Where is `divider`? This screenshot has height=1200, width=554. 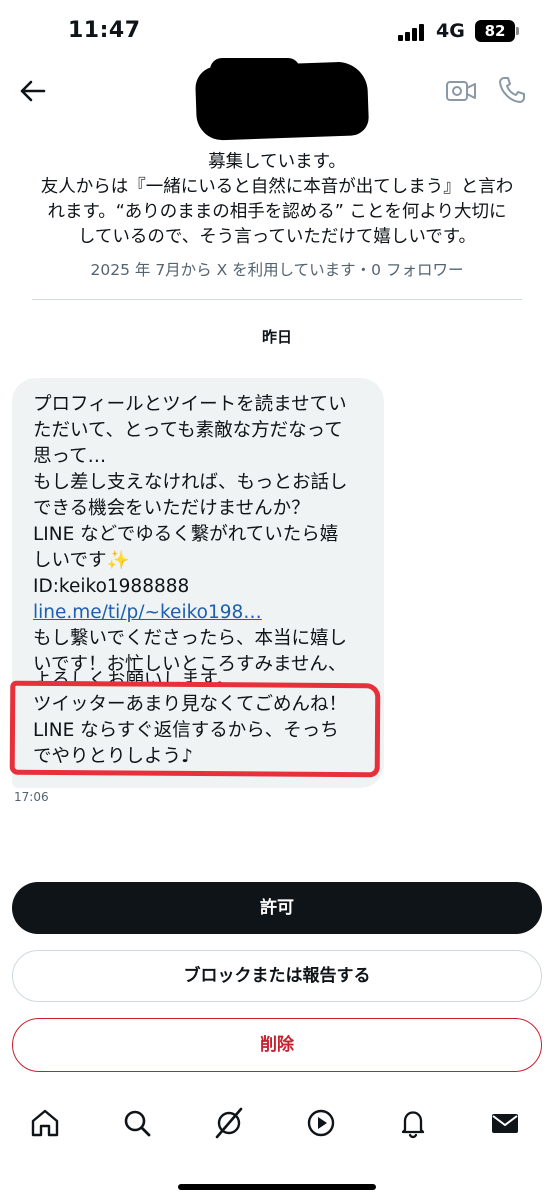
divider is located at coordinates (277, 299).